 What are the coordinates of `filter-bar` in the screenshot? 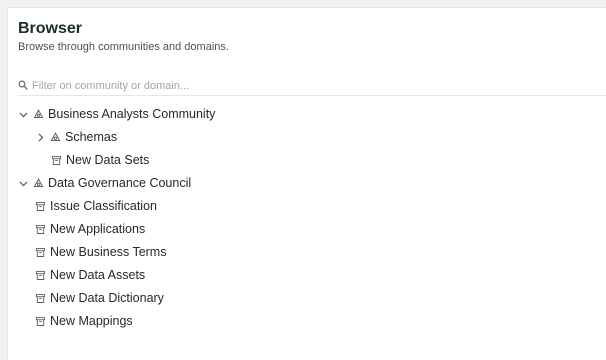 It's located at (312, 86).